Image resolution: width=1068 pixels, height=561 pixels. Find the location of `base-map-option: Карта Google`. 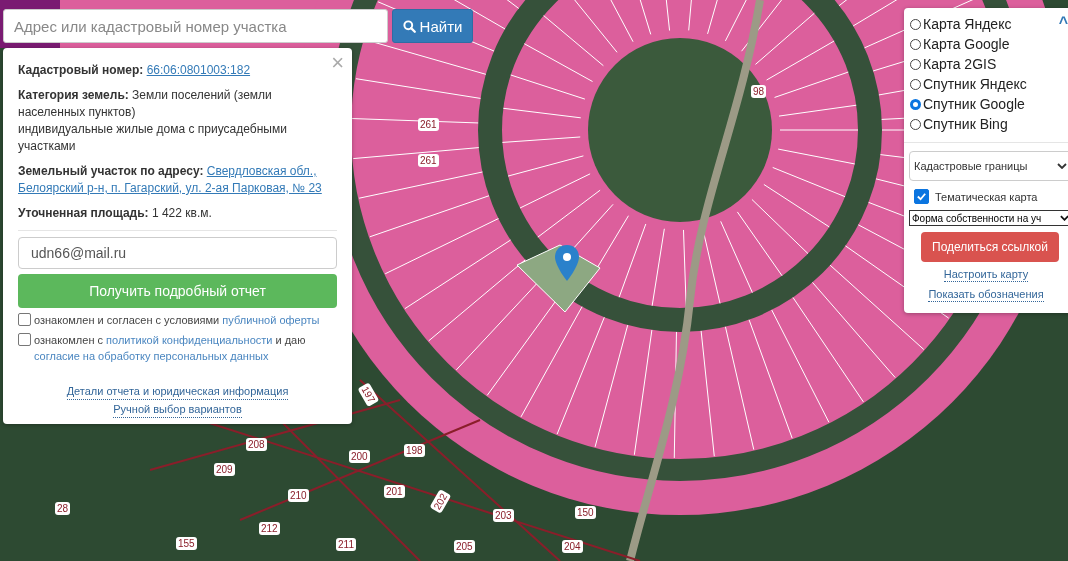

base-map-option: Карта Google is located at coordinates (986, 44).